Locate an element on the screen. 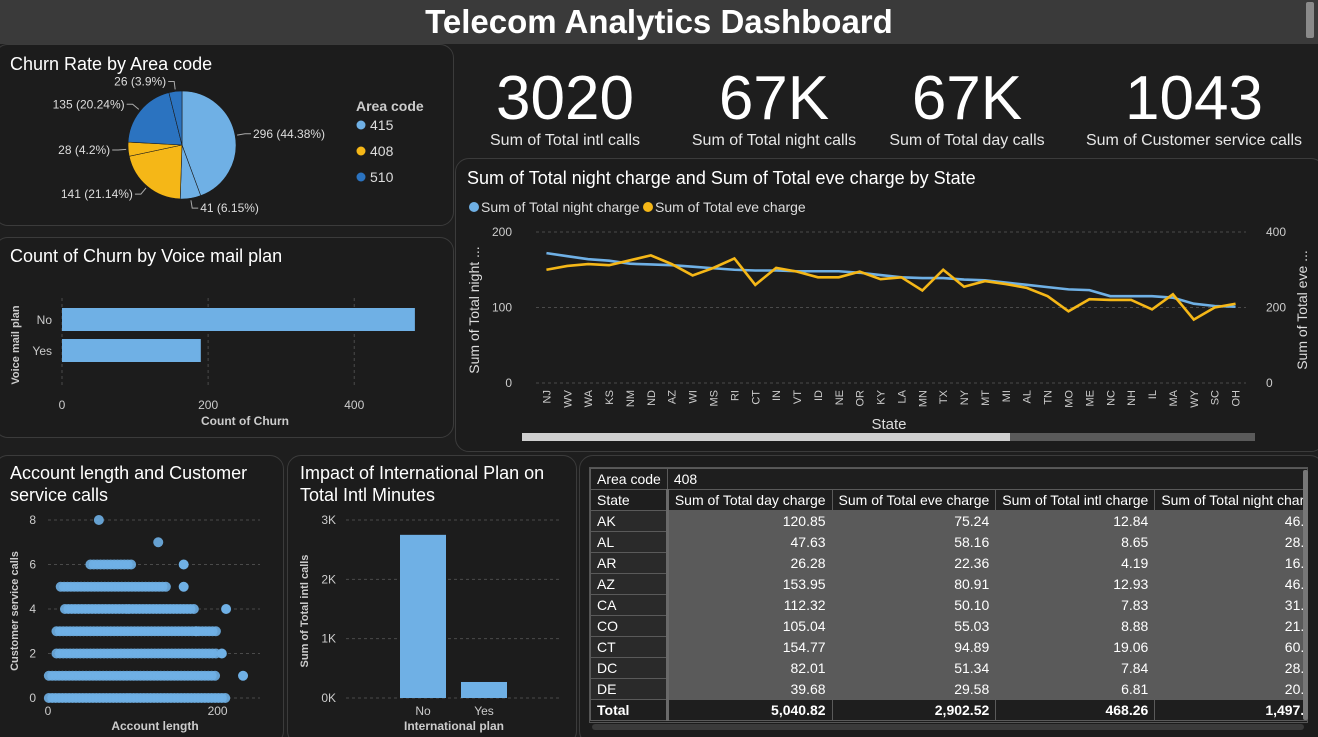 The image size is (1318, 737). table-horizontal-scrollbar is located at coordinates (948, 727).